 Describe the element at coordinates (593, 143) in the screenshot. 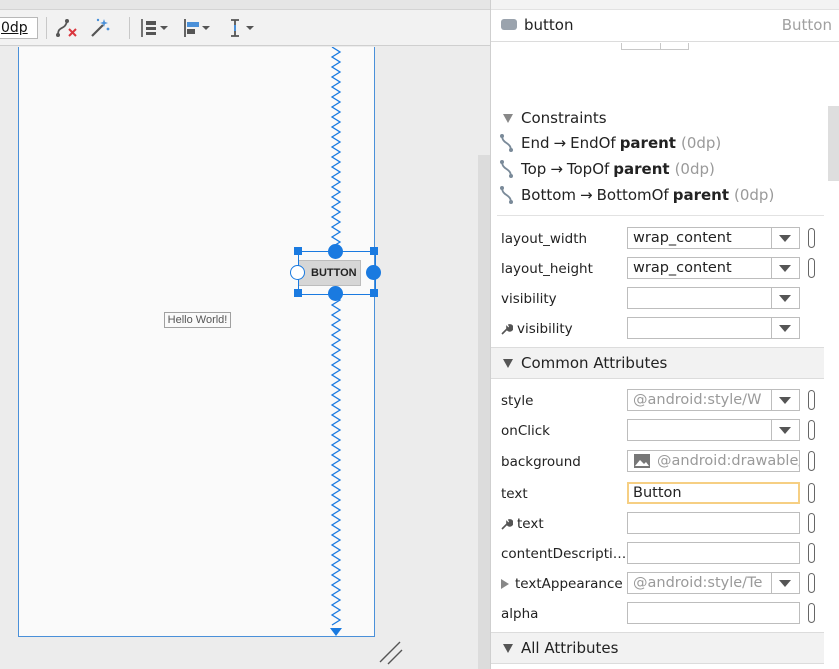

I see `constraint-target: EndOf` at that location.